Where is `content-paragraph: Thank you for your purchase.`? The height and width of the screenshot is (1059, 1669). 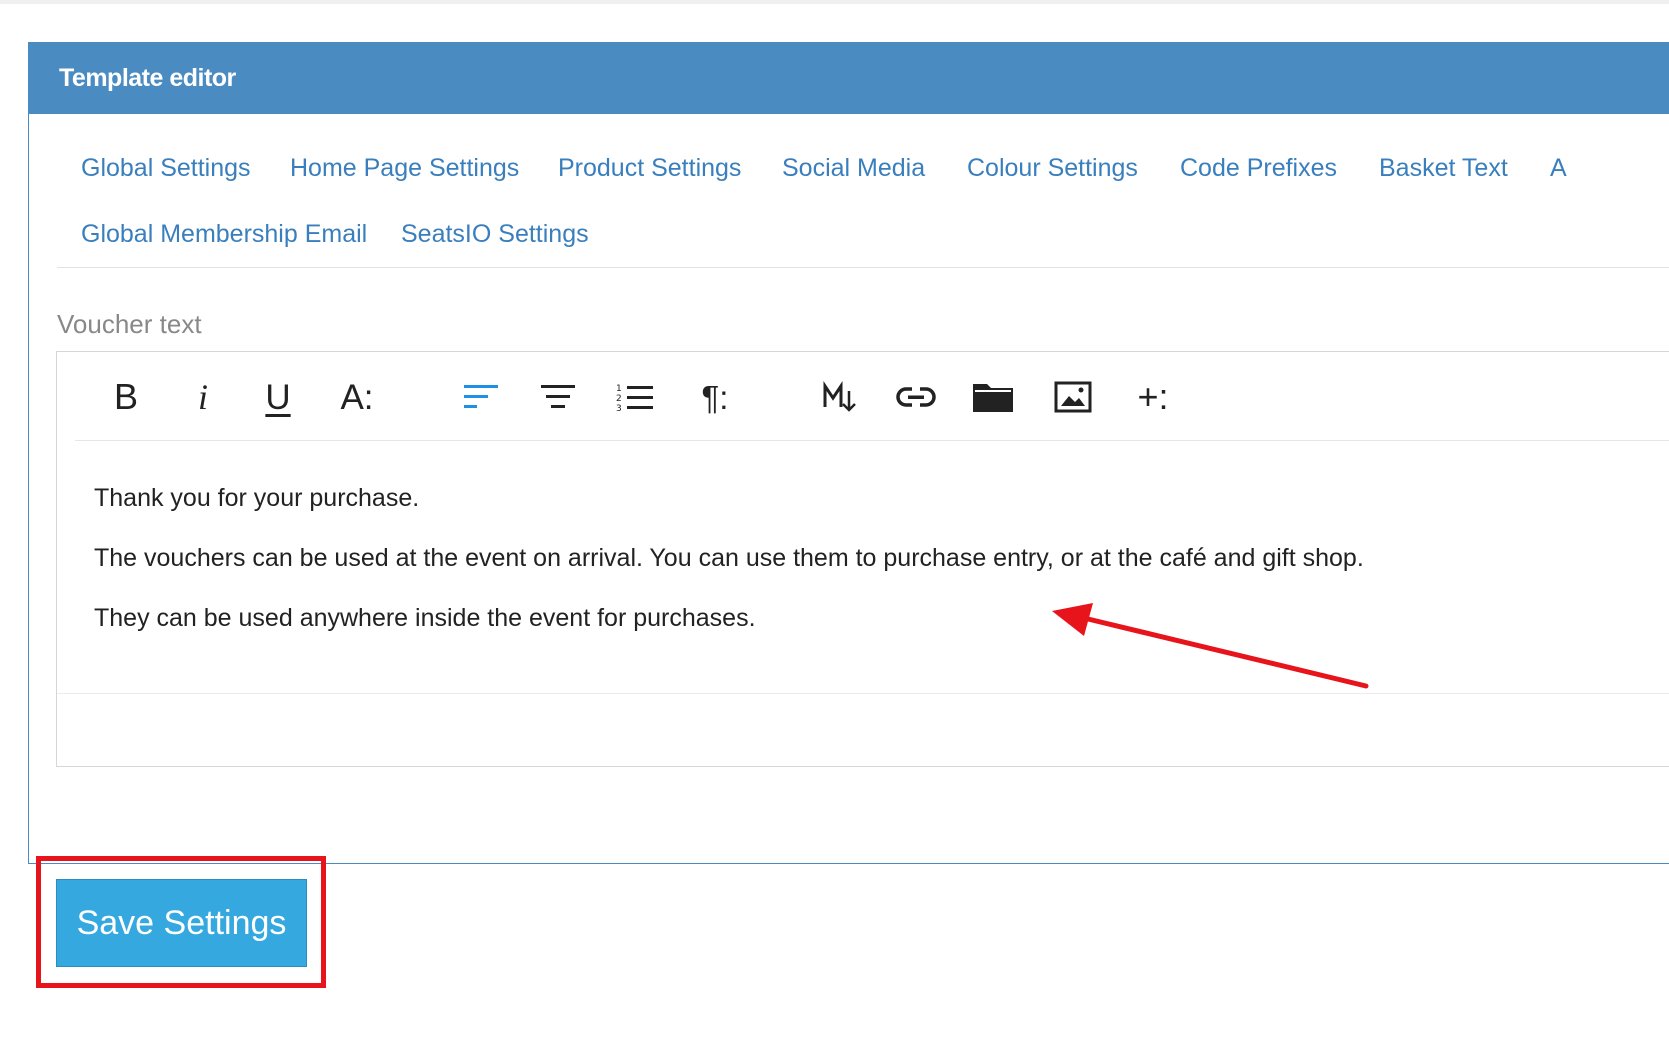
content-paragraph: Thank you for your purchase. is located at coordinates (257, 498).